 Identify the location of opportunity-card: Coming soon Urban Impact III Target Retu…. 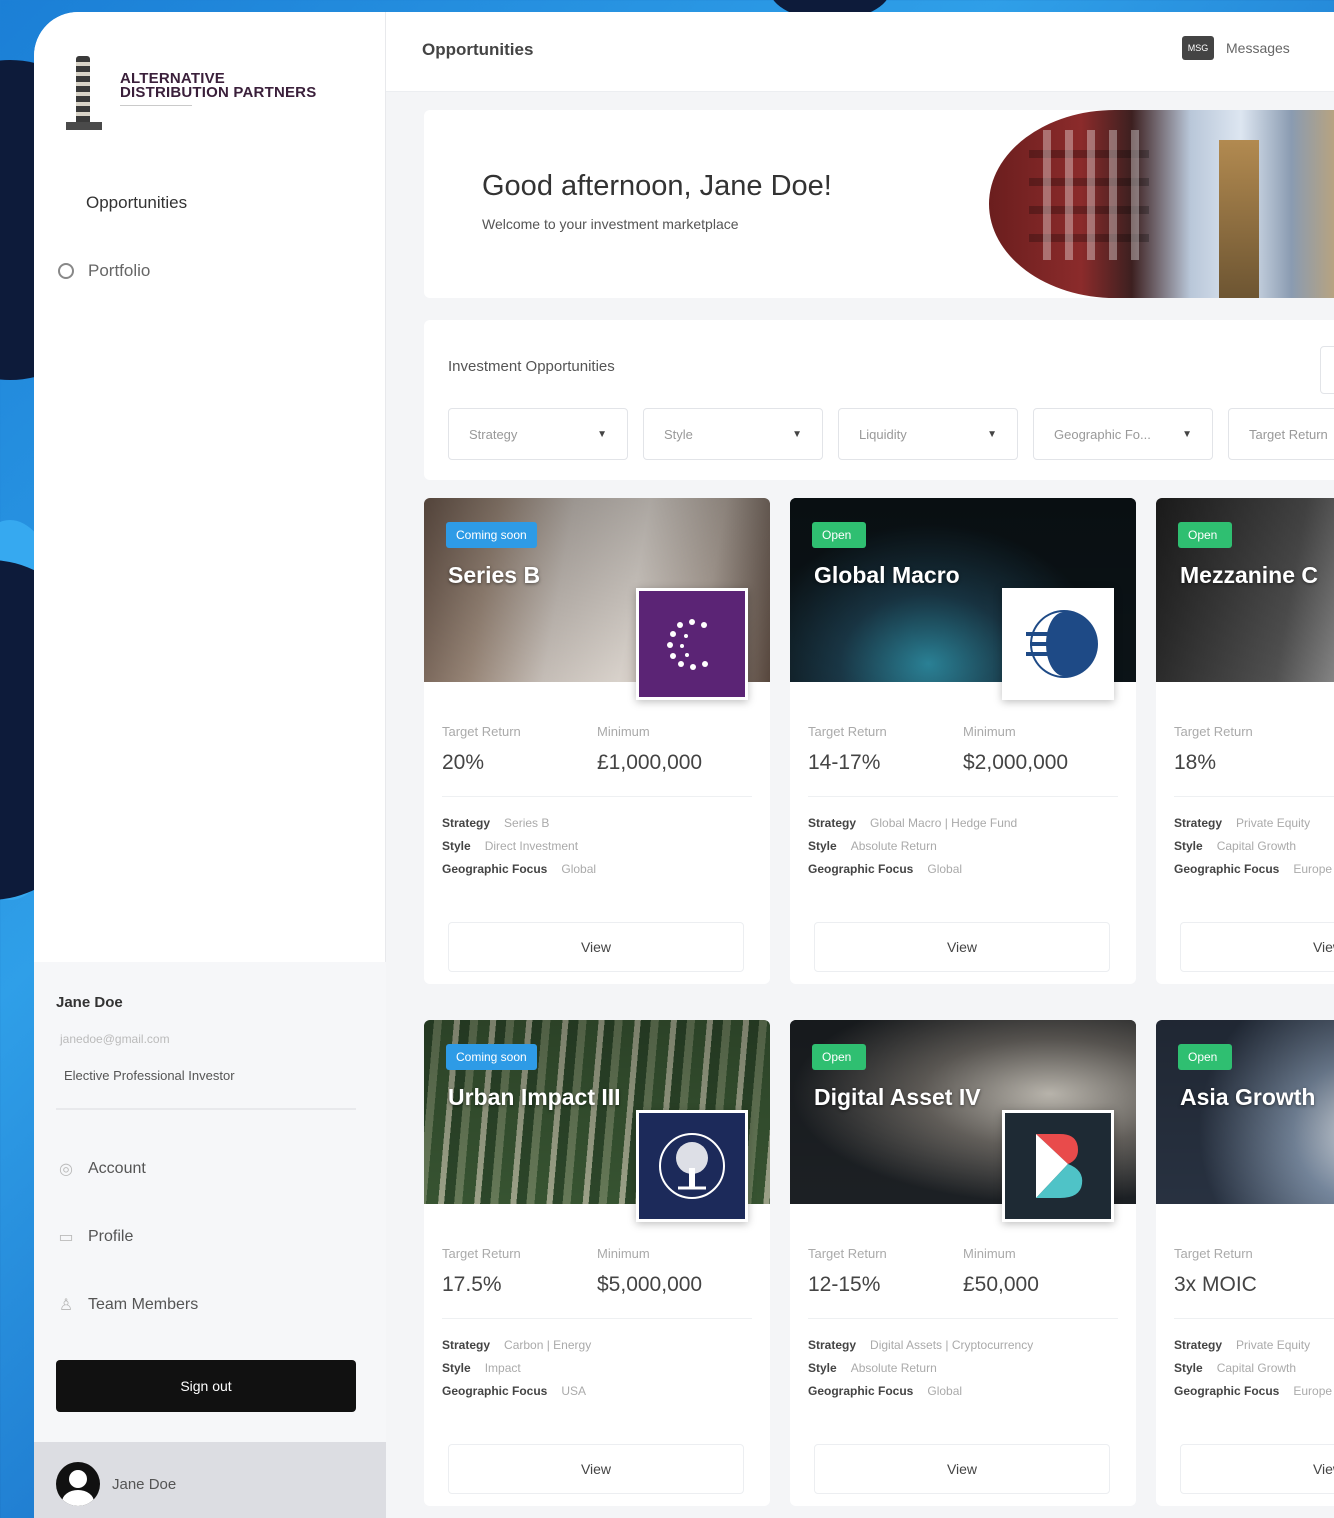
(597, 1263).